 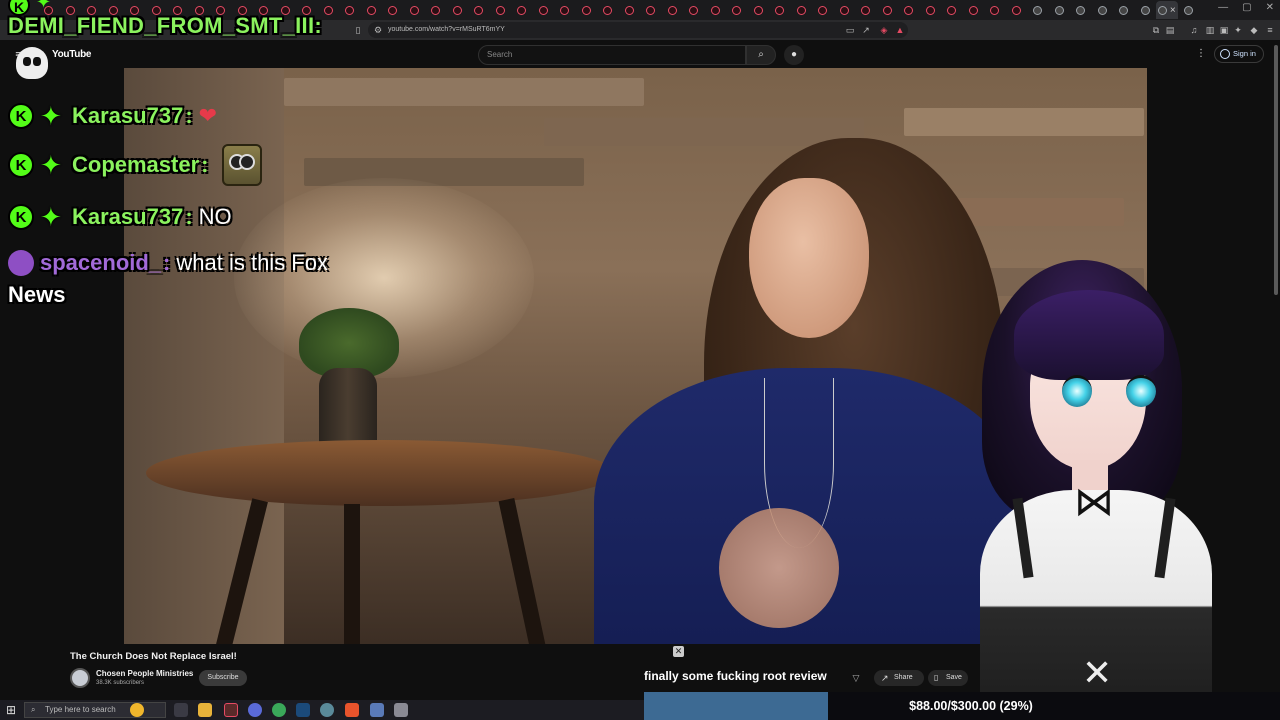 What do you see at coordinates (1244, 53) in the screenshot?
I see `sign-in-label: Sign in` at bounding box center [1244, 53].